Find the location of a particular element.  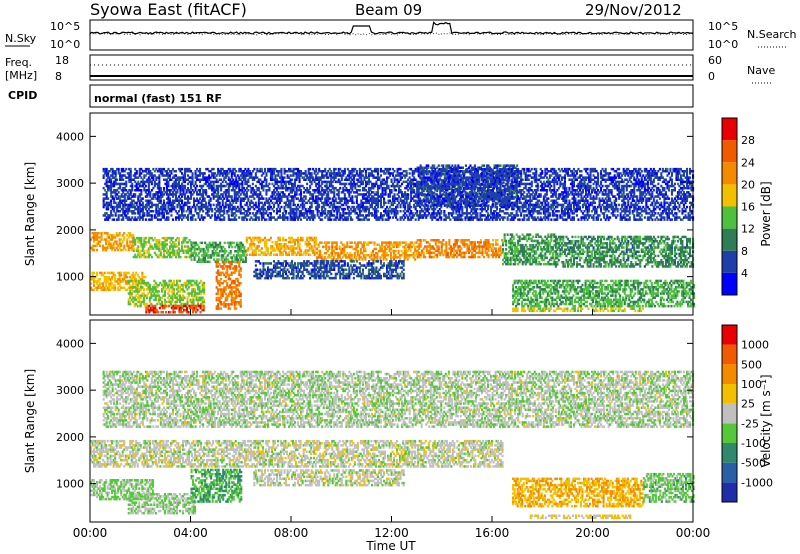

freq-label-line2: [MHz] is located at coordinates (21, 75).